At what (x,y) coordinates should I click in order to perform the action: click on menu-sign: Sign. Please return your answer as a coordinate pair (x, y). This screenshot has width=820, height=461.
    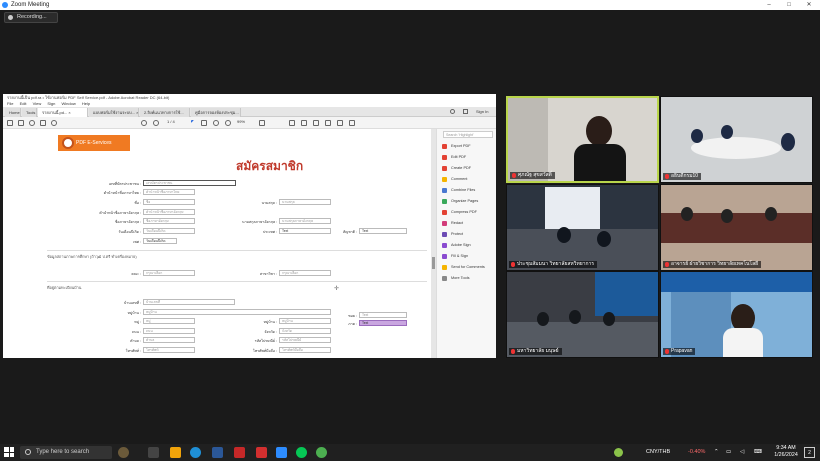
    Looking at the image, I should click on (51, 103).